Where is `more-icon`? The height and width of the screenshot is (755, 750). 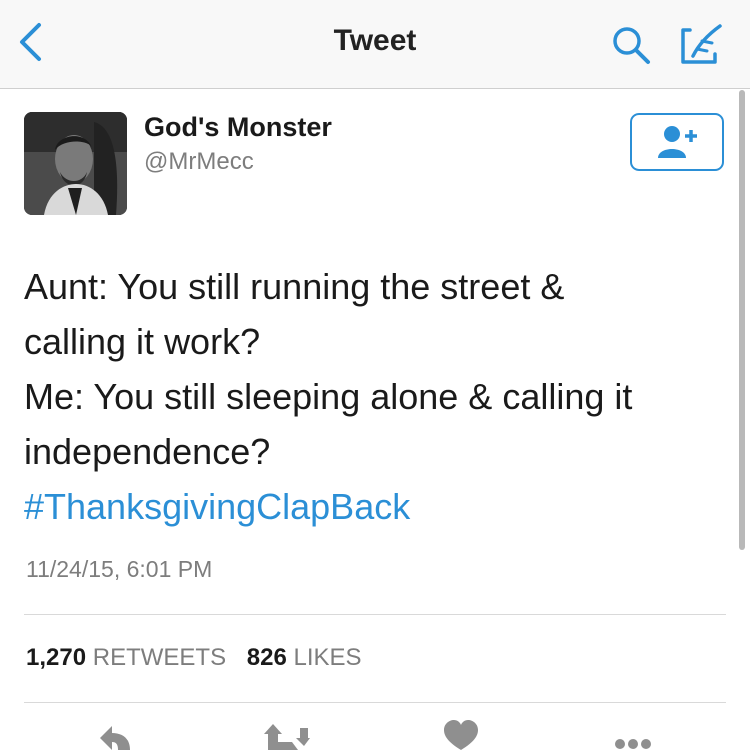 more-icon is located at coordinates (633, 744).